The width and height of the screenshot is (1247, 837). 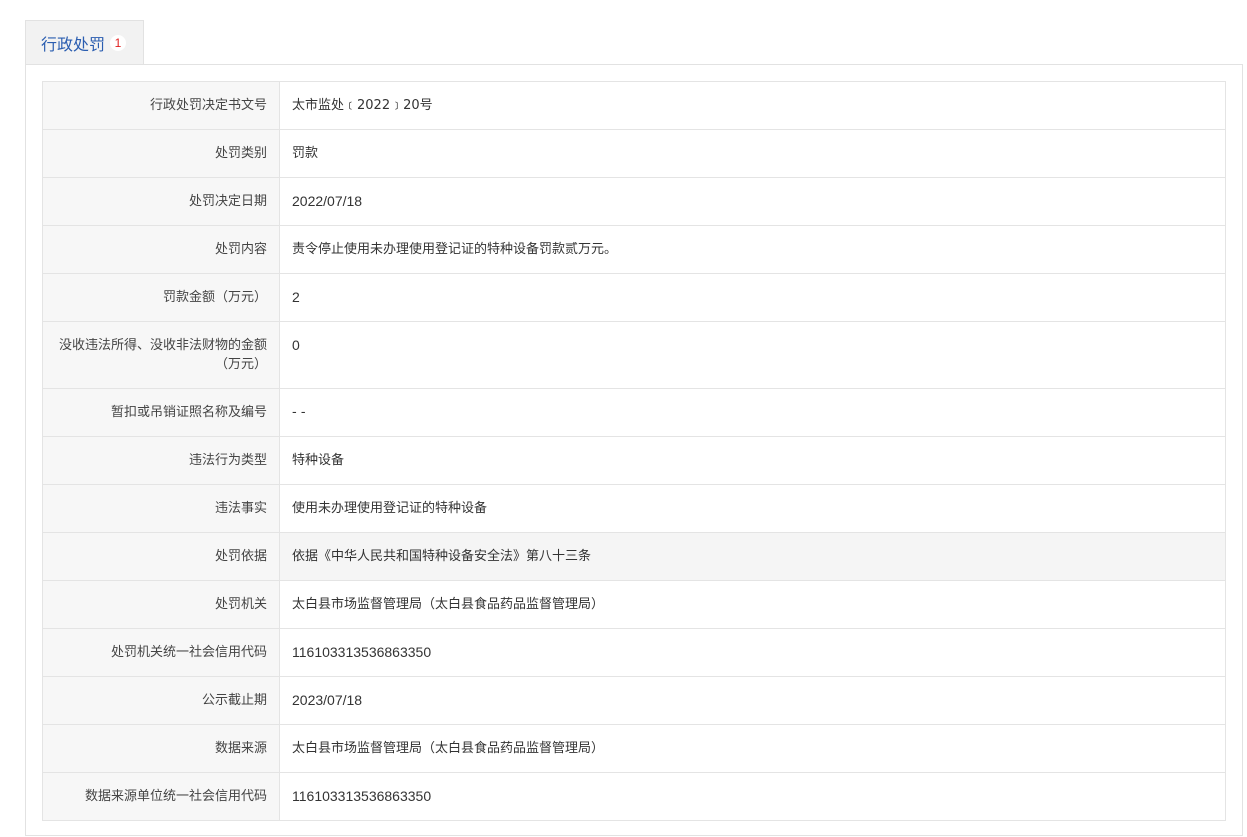 I want to click on table-row: 违法行为类型 特种设备, so click(x=634, y=460).